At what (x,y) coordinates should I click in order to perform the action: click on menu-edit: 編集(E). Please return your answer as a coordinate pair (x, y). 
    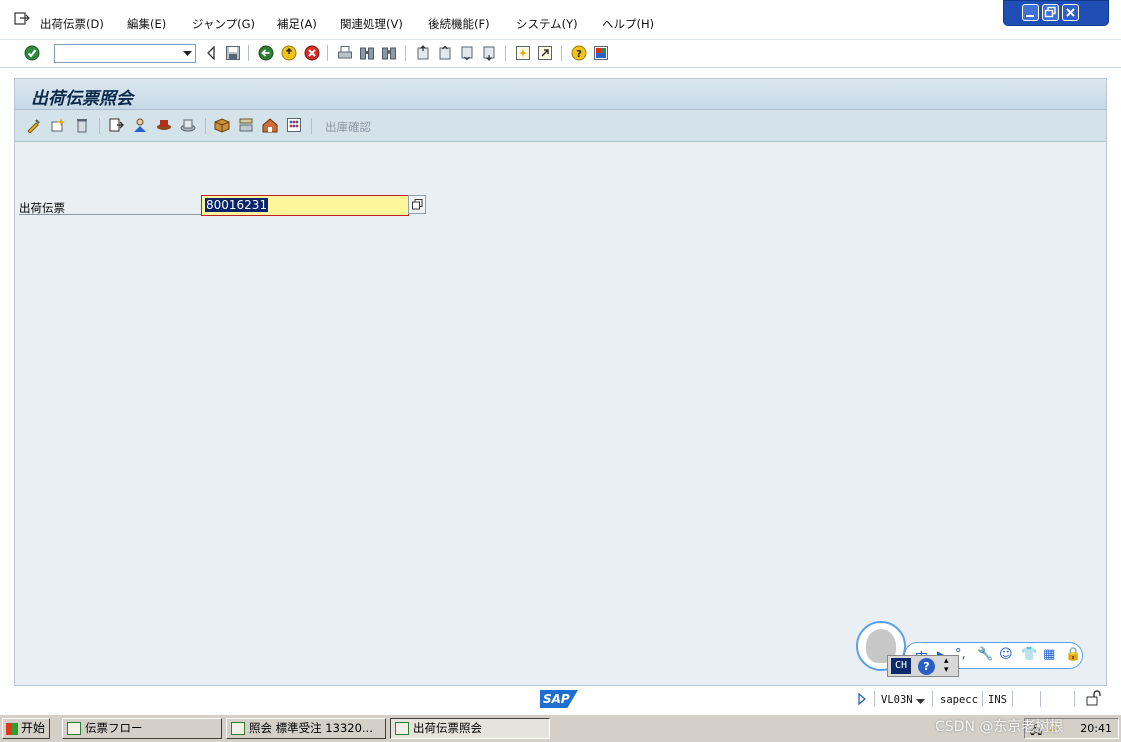
    Looking at the image, I should click on (146, 24).